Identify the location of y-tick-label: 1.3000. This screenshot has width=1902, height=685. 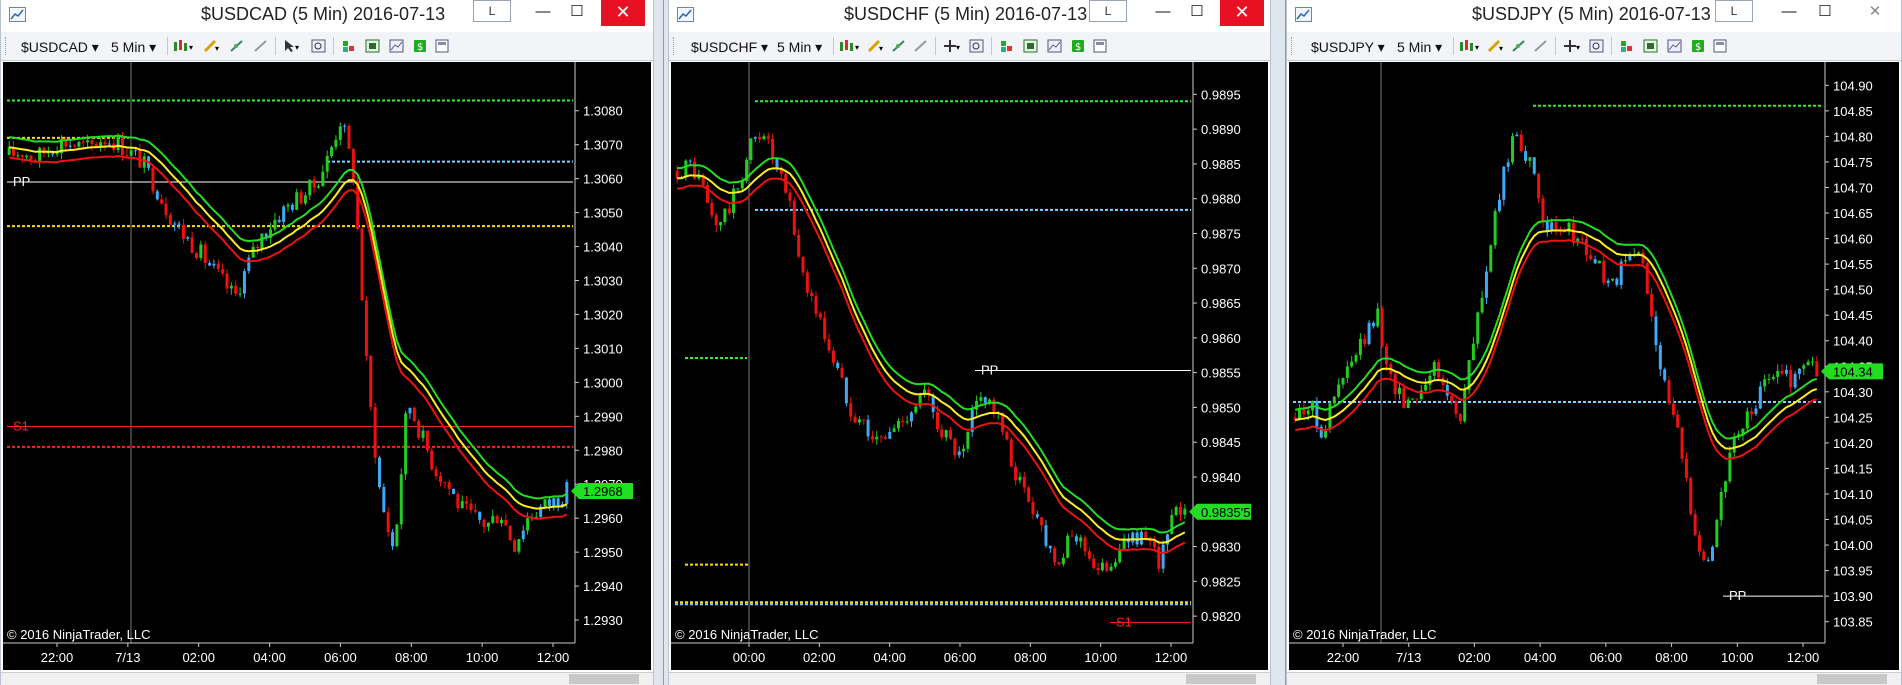
(603, 382).